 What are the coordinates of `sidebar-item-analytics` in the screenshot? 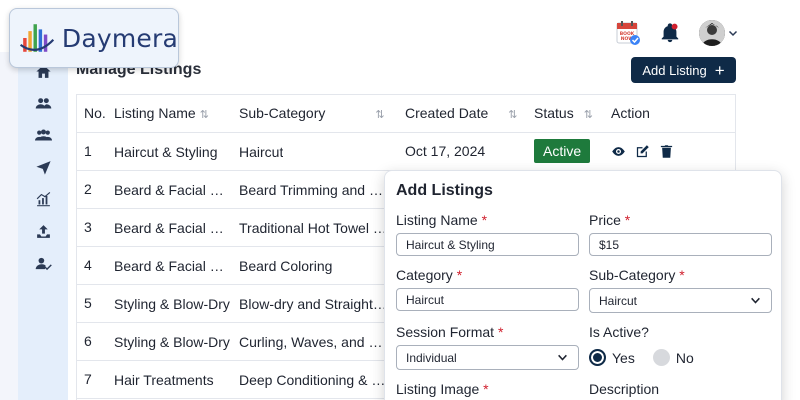 It's located at (43, 199).